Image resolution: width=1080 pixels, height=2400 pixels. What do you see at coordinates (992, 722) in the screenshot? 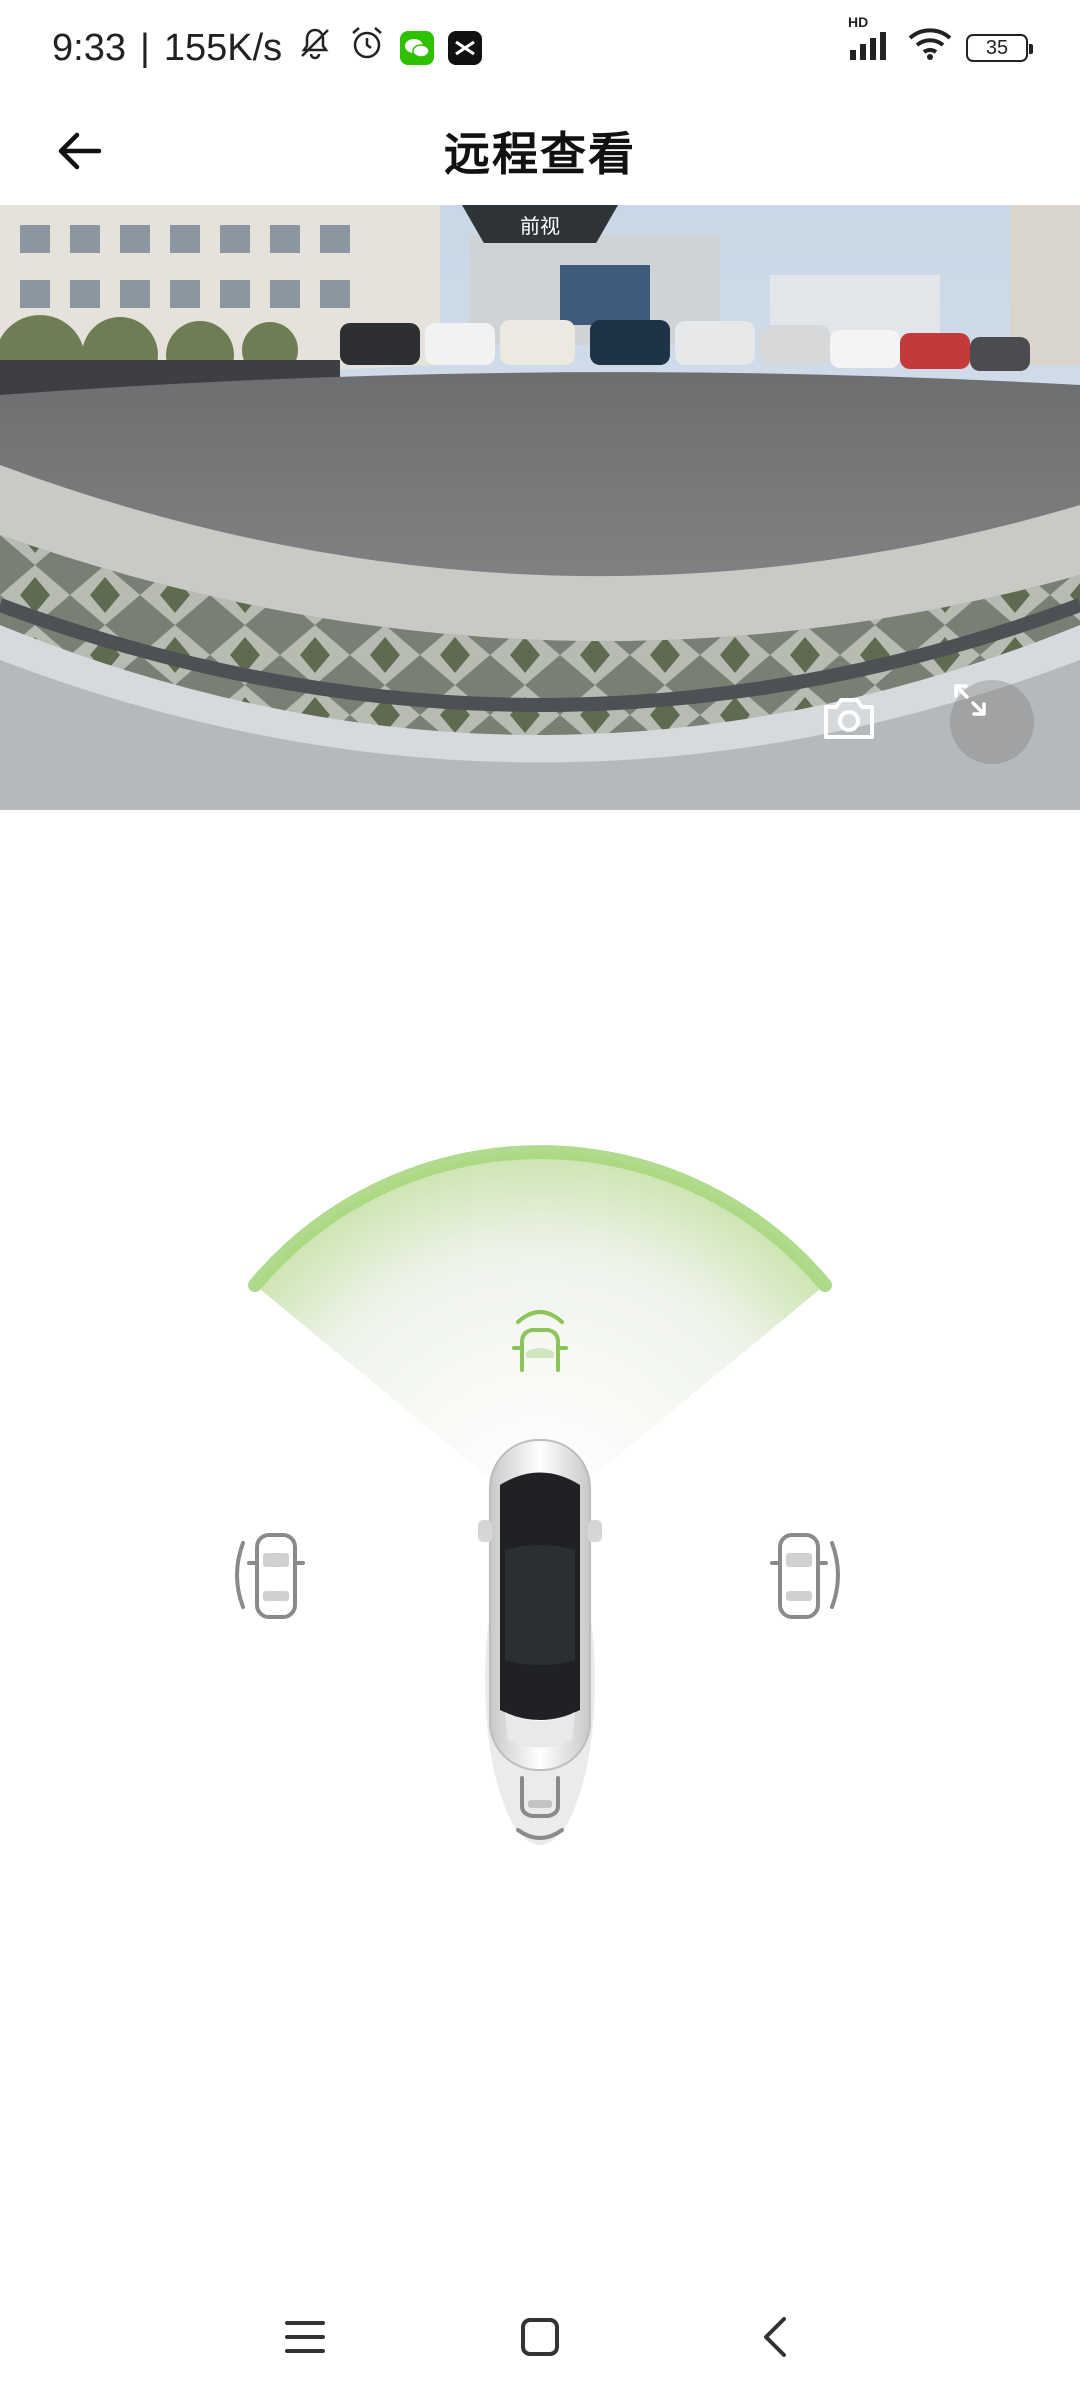
I see `fullscreen-button` at bounding box center [992, 722].